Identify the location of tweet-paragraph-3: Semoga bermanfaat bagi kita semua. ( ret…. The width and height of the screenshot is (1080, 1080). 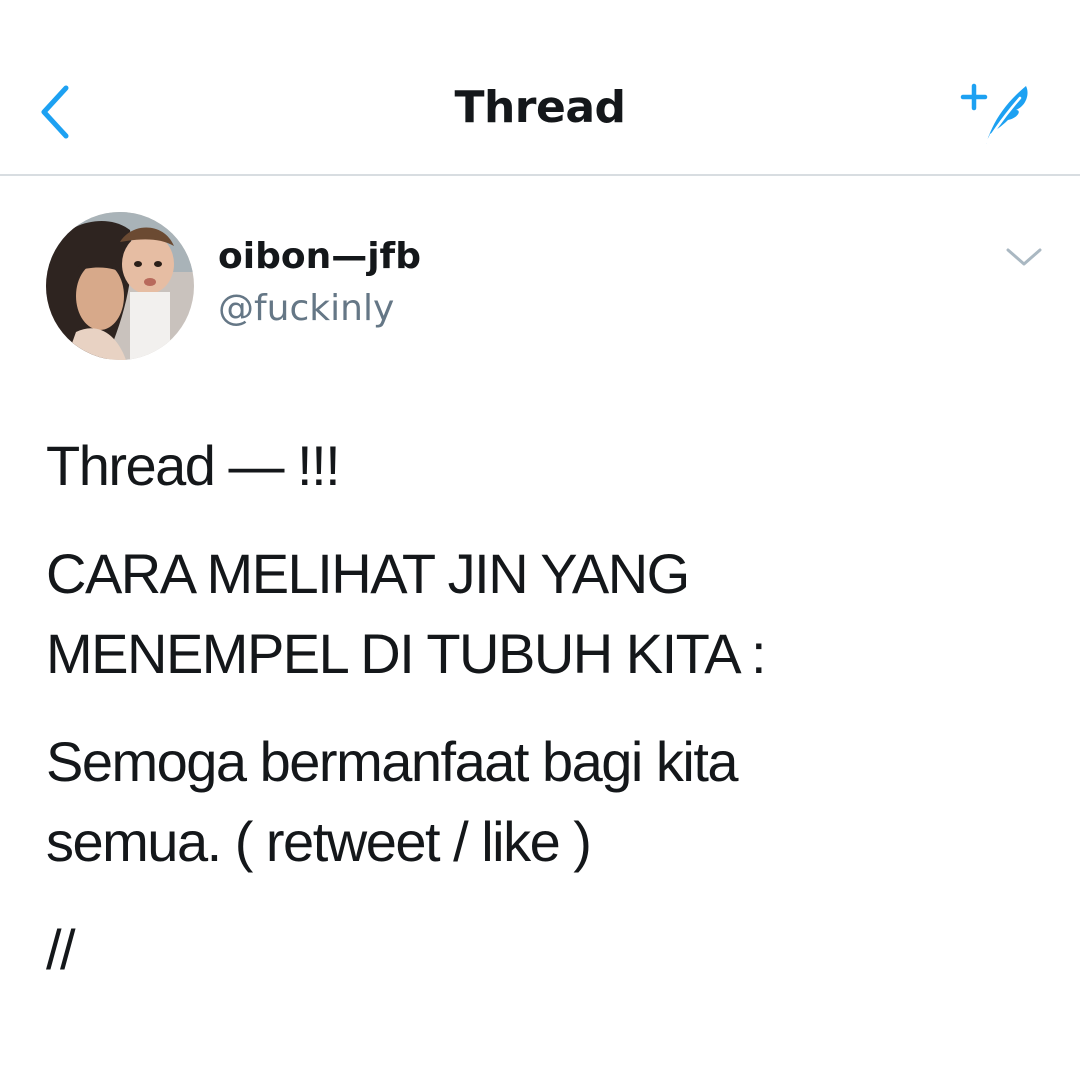
(392, 801).